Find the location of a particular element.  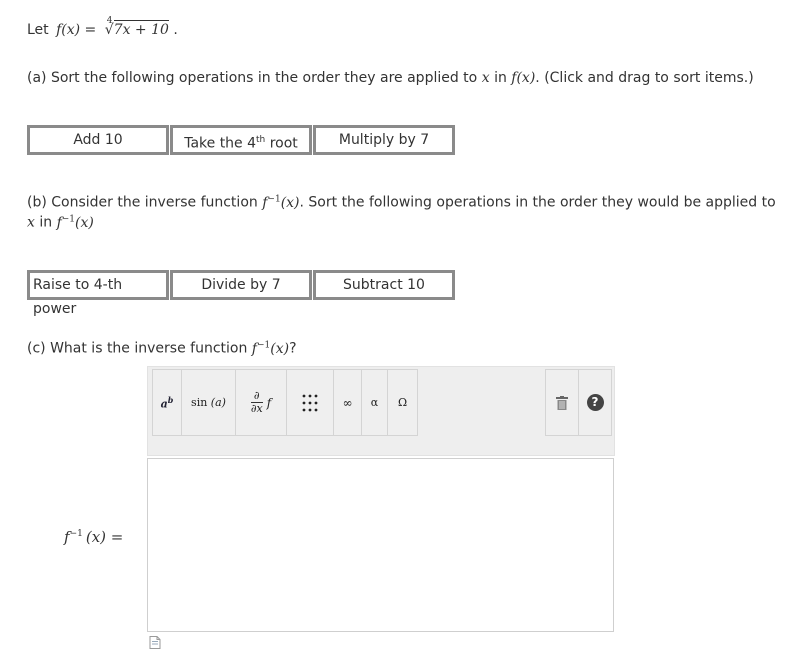

part-a-sort-list: Add 10 Take the 4th root Multiply by 7 is located at coordinates (242, 140).